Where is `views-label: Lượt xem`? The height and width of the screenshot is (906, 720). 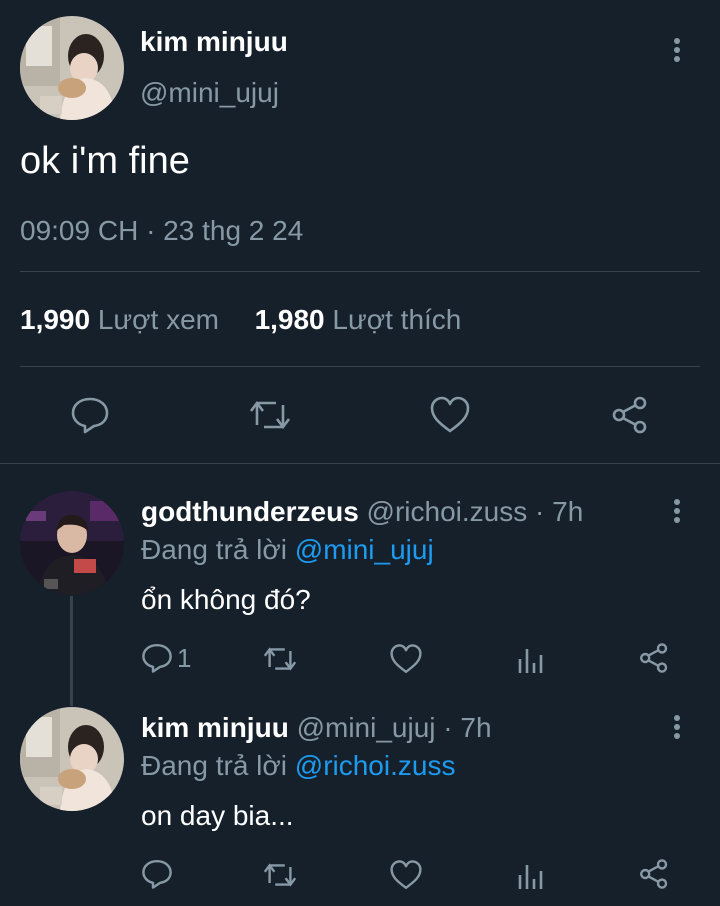 views-label: Lượt xem is located at coordinates (158, 319).